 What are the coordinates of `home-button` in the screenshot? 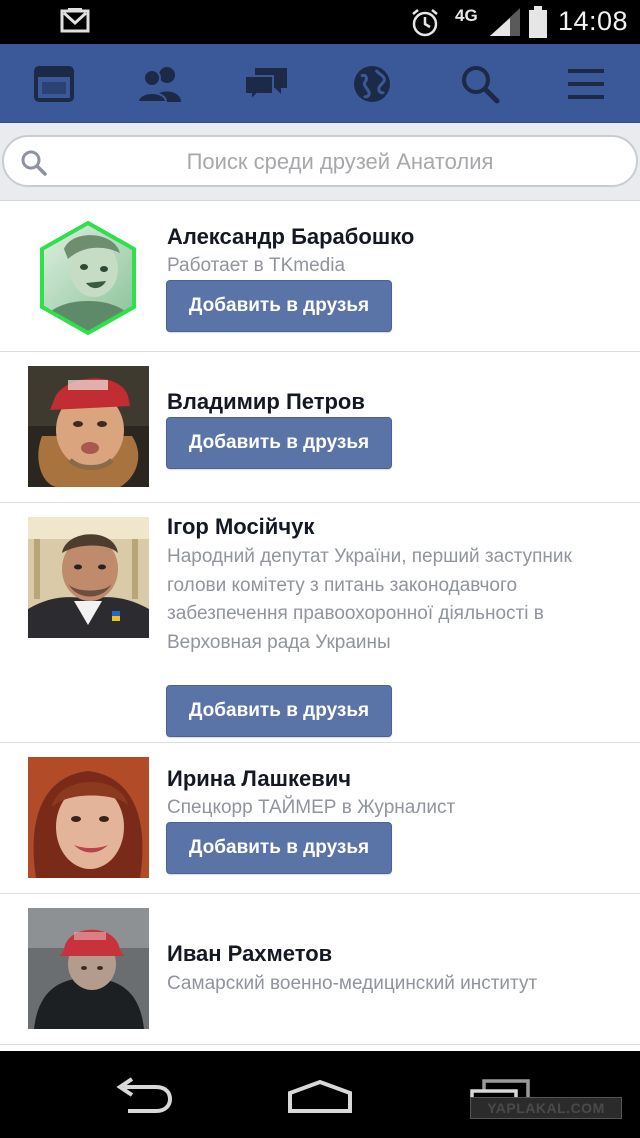 It's located at (320, 1099).